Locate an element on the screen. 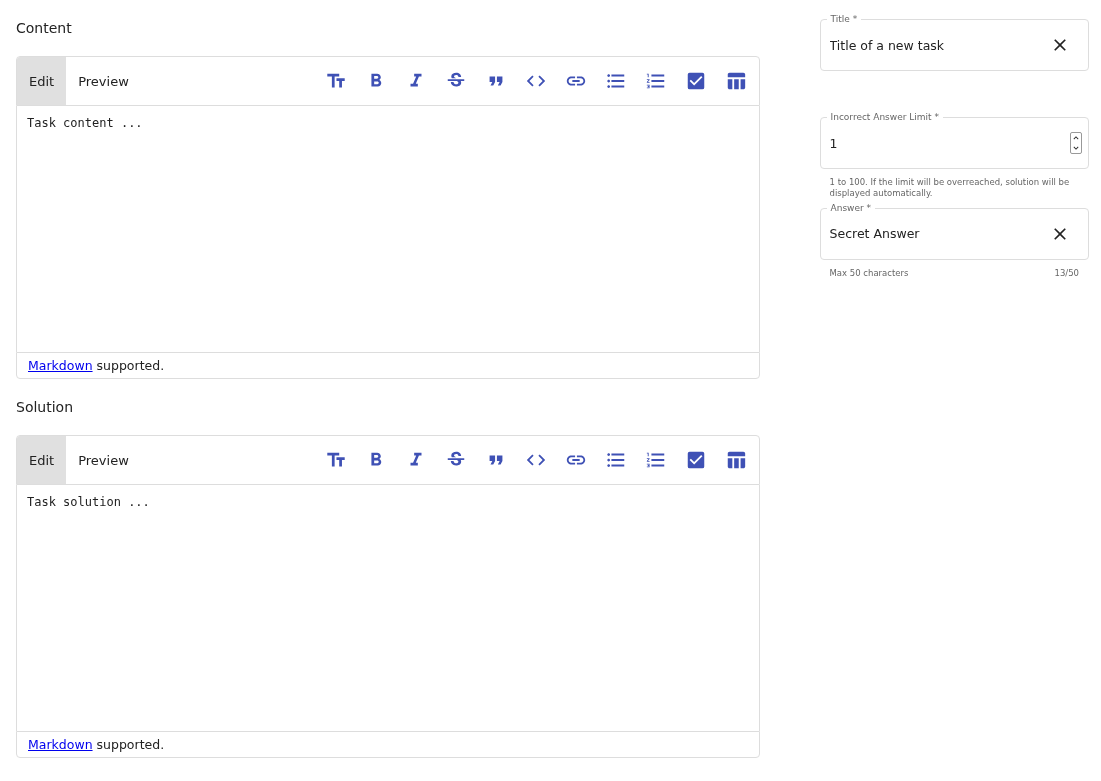  field-label: Incorrect Answer Limit * is located at coordinates (884, 117).